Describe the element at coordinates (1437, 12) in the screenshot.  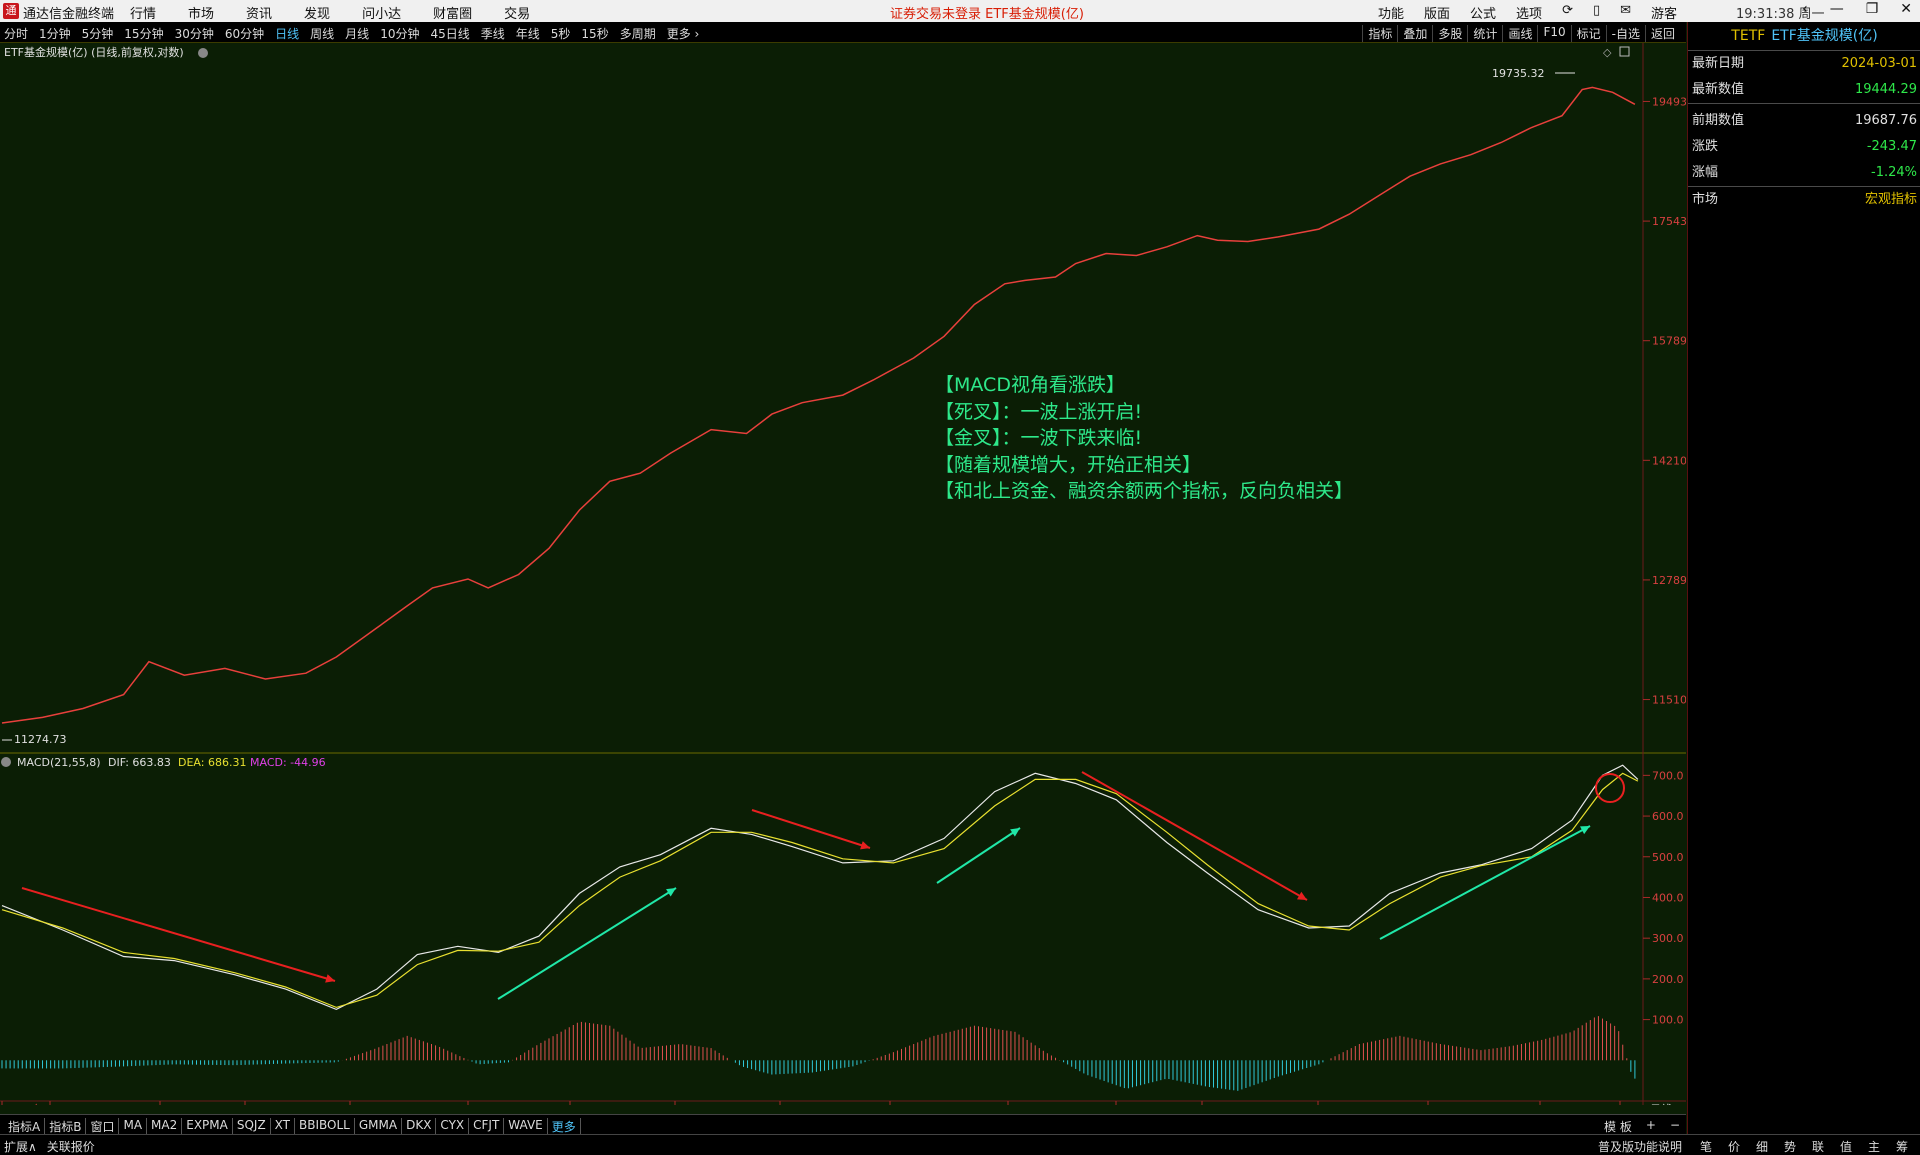
I see `tool-banmian: 版面` at that location.